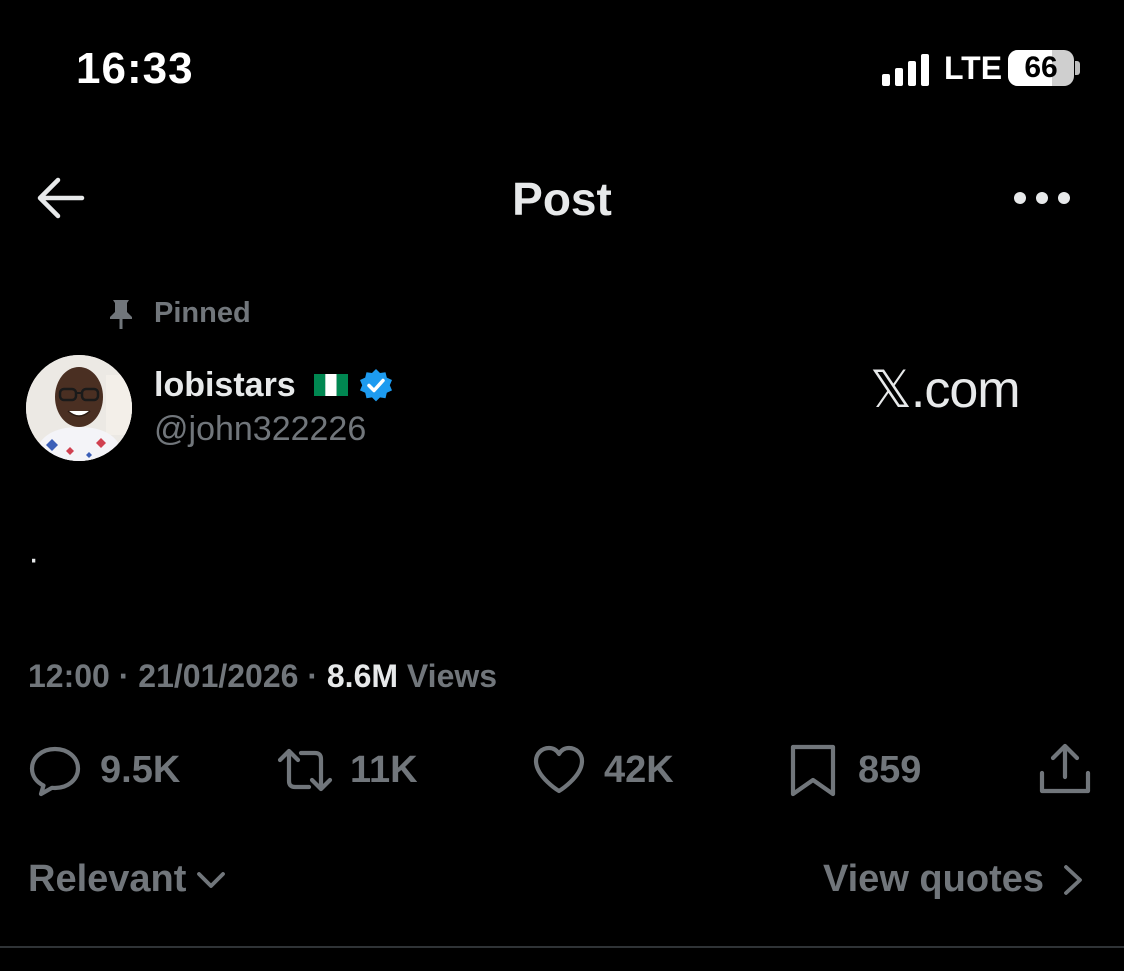  I want to click on network-label: LTE, so click(973, 68).